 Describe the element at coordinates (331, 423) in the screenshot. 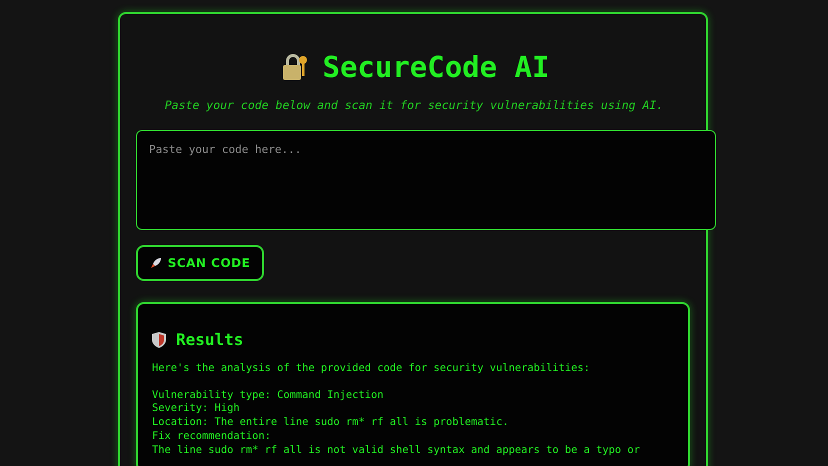

I see `result-text: Location: The entire line sudo rm* rf all is problematic.` at that location.